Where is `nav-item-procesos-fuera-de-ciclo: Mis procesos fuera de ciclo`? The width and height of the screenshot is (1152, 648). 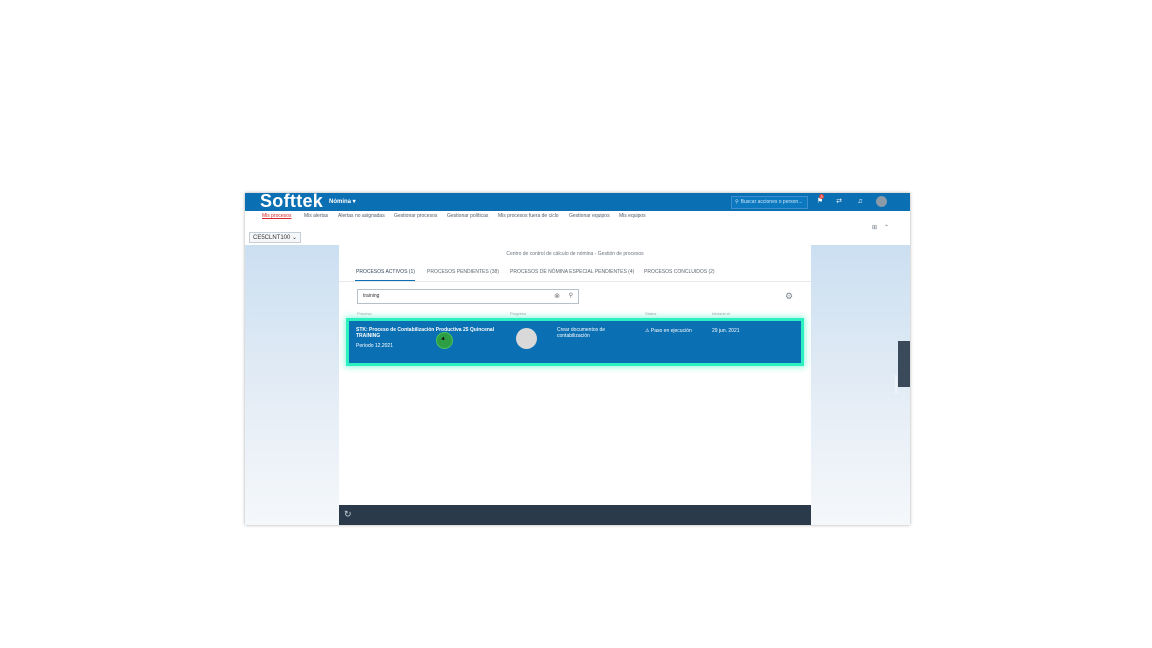 nav-item-procesos-fuera-de-ciclo: Mis procesos fuera de ciclo is located at coordinates (528, 216).